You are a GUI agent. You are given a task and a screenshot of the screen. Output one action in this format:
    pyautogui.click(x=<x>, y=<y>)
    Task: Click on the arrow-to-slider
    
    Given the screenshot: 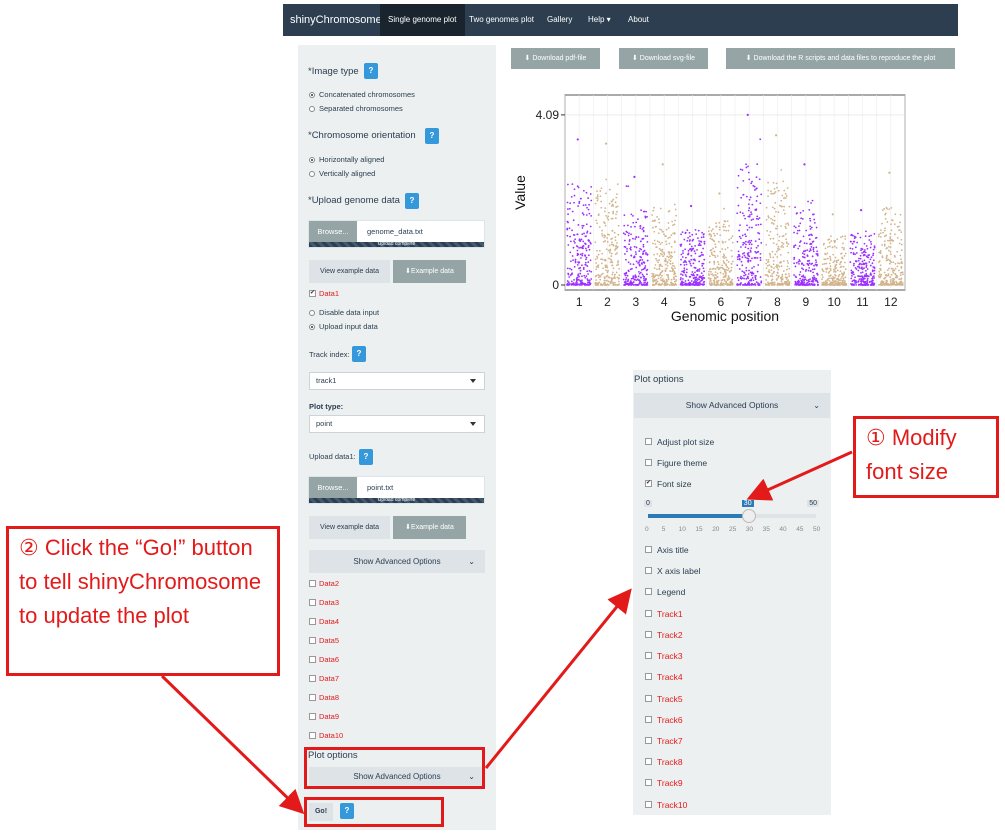 What is the action you would take?
    pyautogui.click(x=799, y=475)
    